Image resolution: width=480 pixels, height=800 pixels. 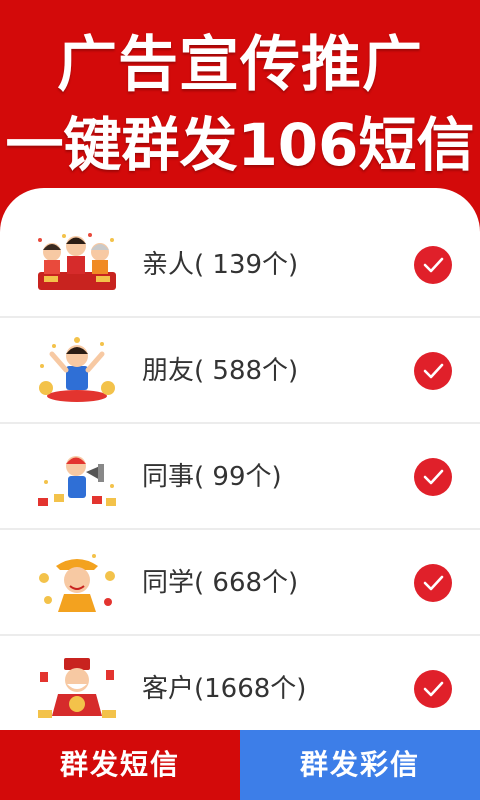 What do you see at coordinates (220, 265) in the screenshot?
I see `contact-group-label: 亲人( 139个)` at bounding box center [220, 265].